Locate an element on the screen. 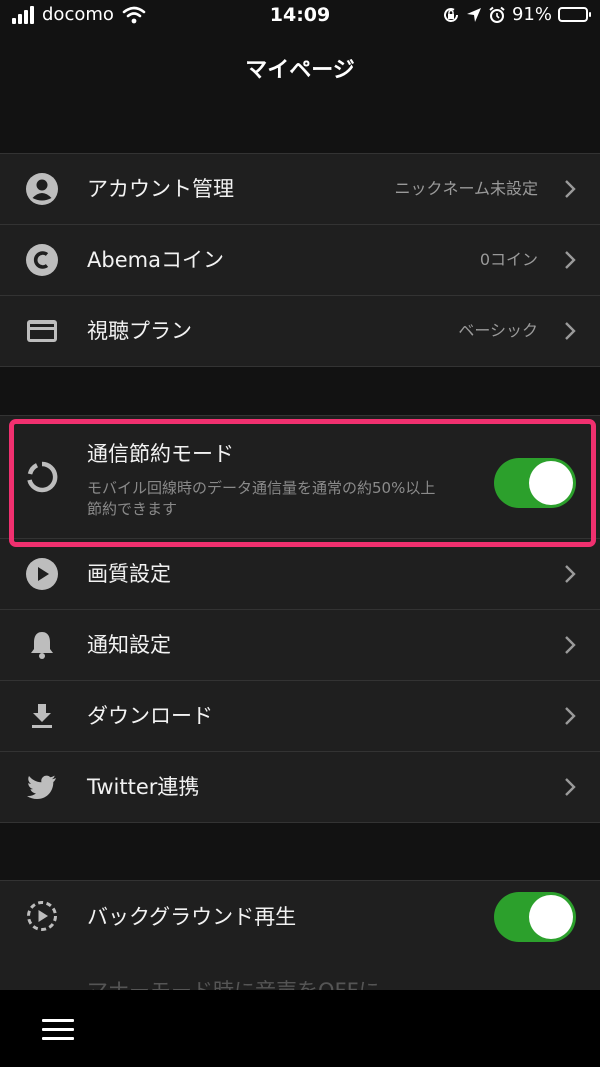  battery-icon is located at coordinates (574, 14).